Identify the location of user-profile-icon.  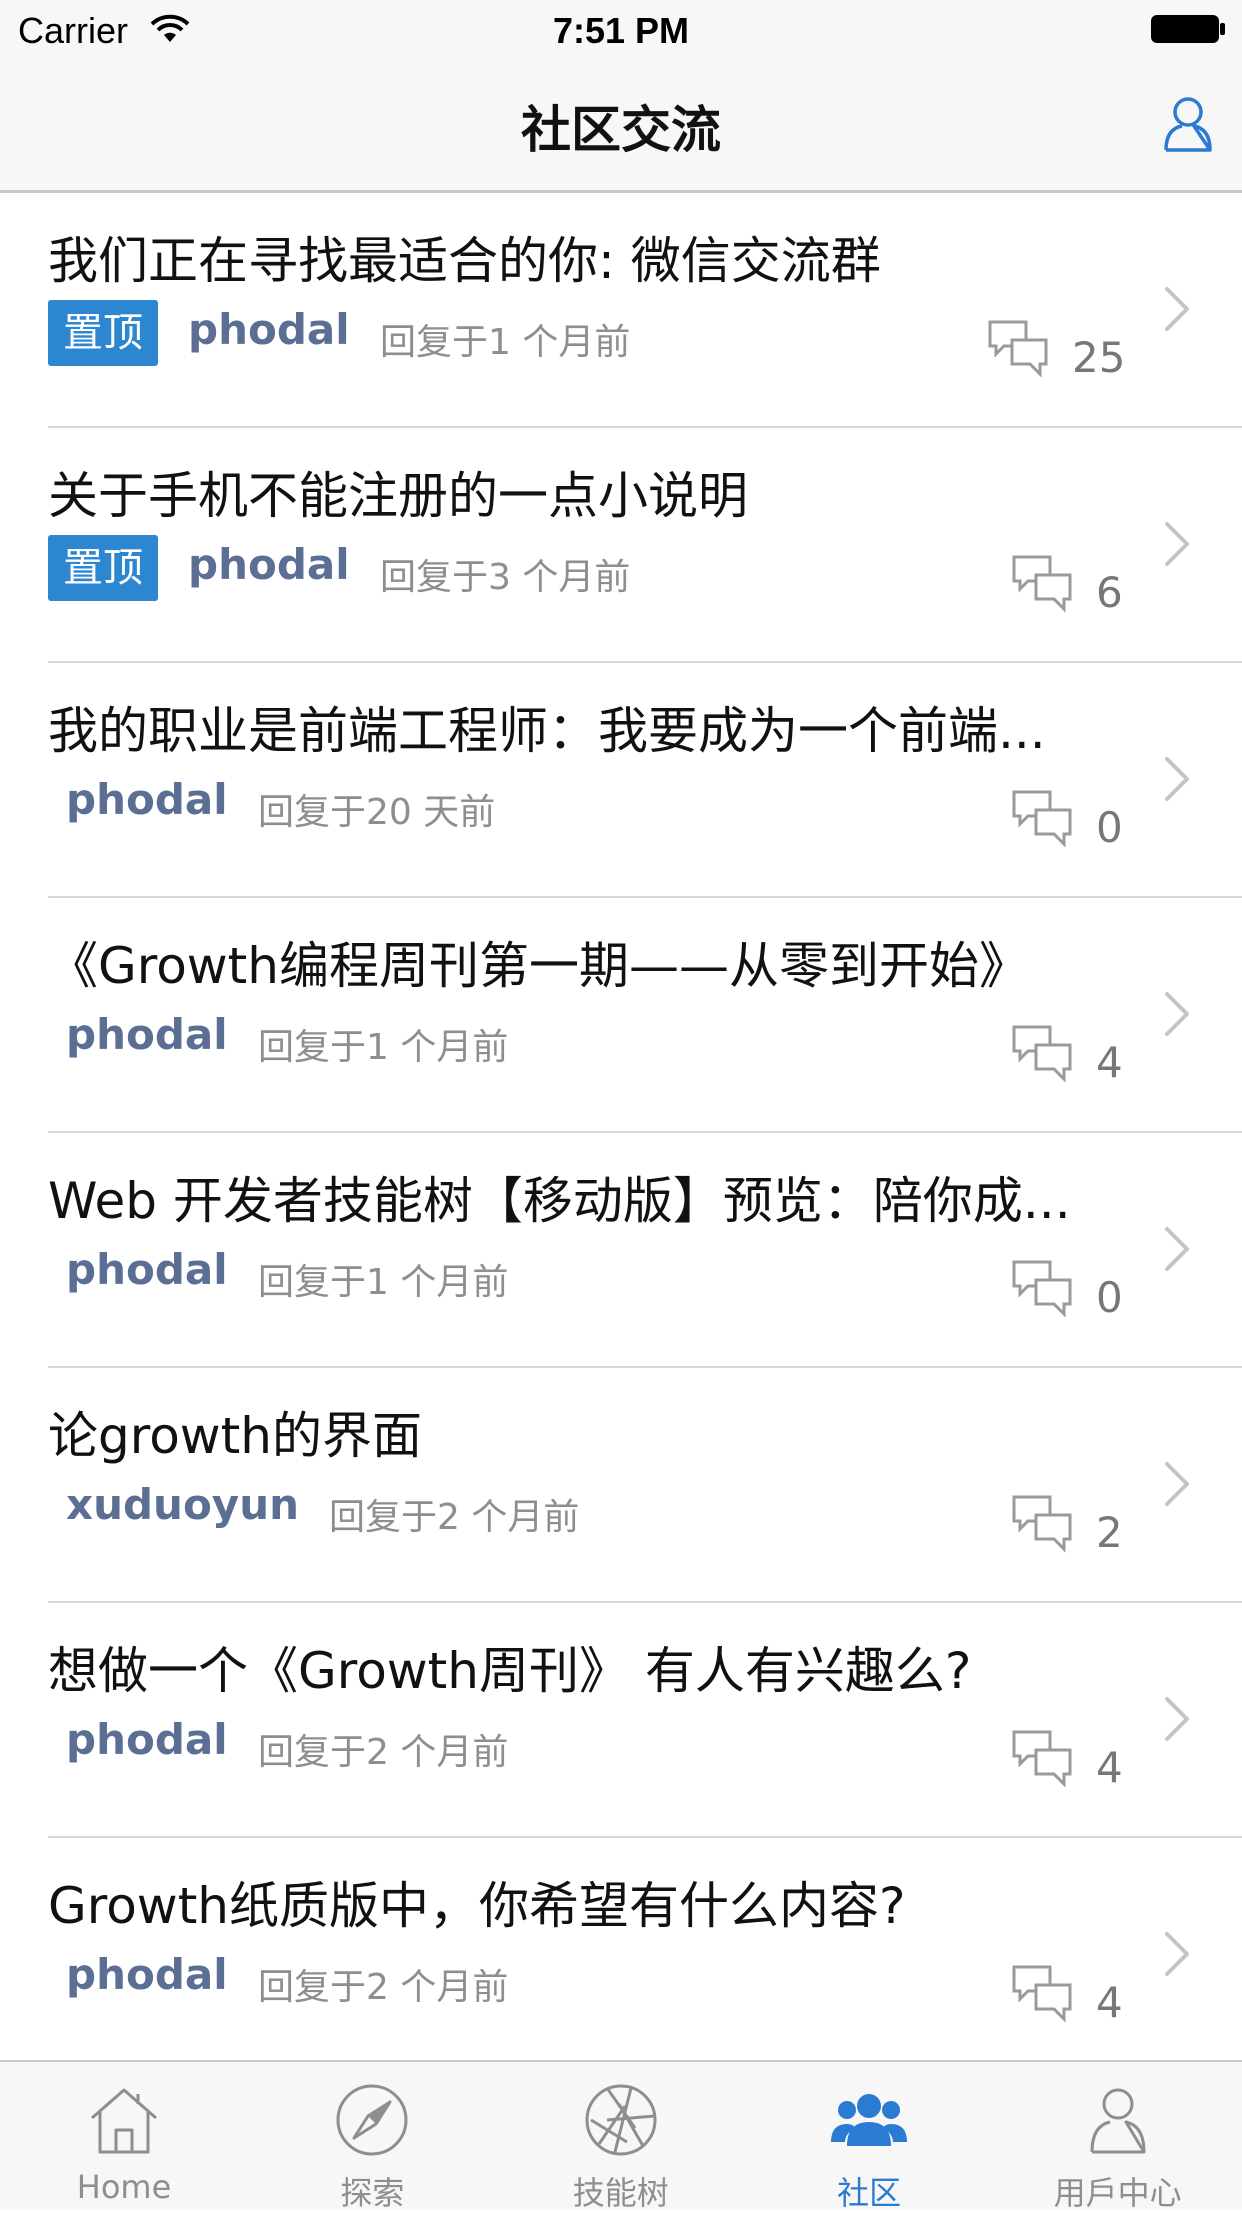
(1188, 124).